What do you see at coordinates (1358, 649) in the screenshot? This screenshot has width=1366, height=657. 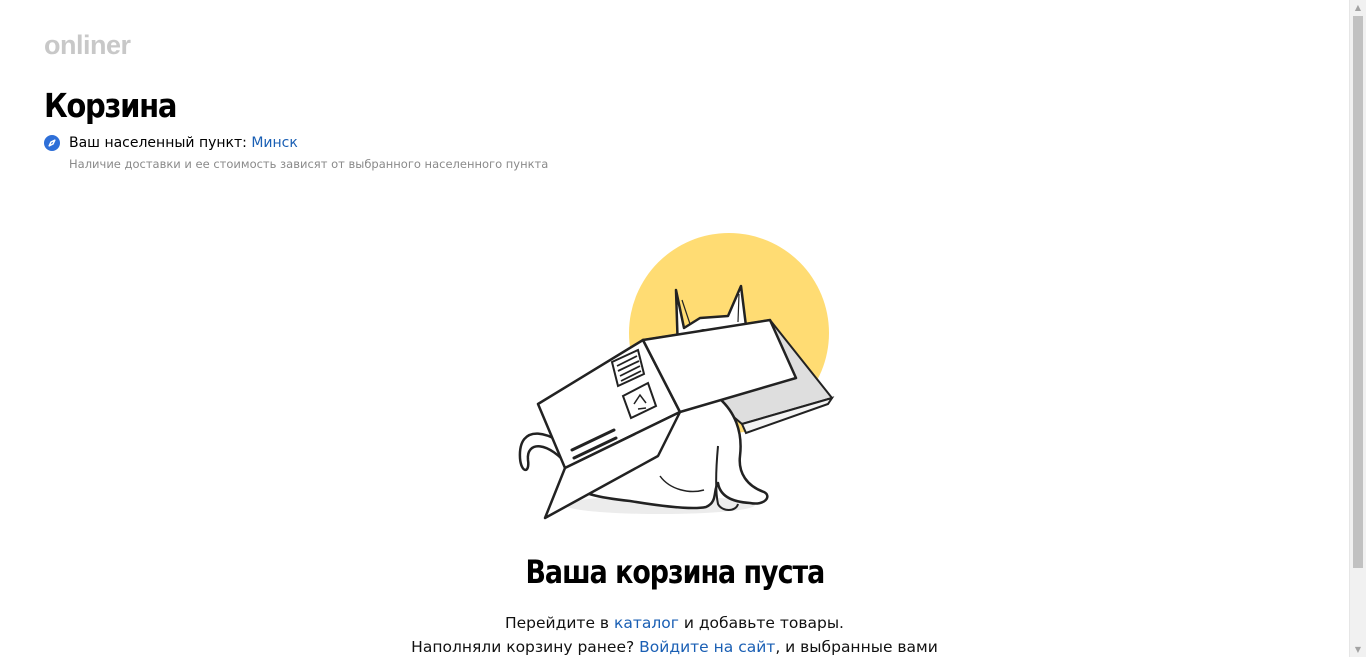 I see `scroll-down-arrow-icon: ▼` at bounding box center [1358, 649].